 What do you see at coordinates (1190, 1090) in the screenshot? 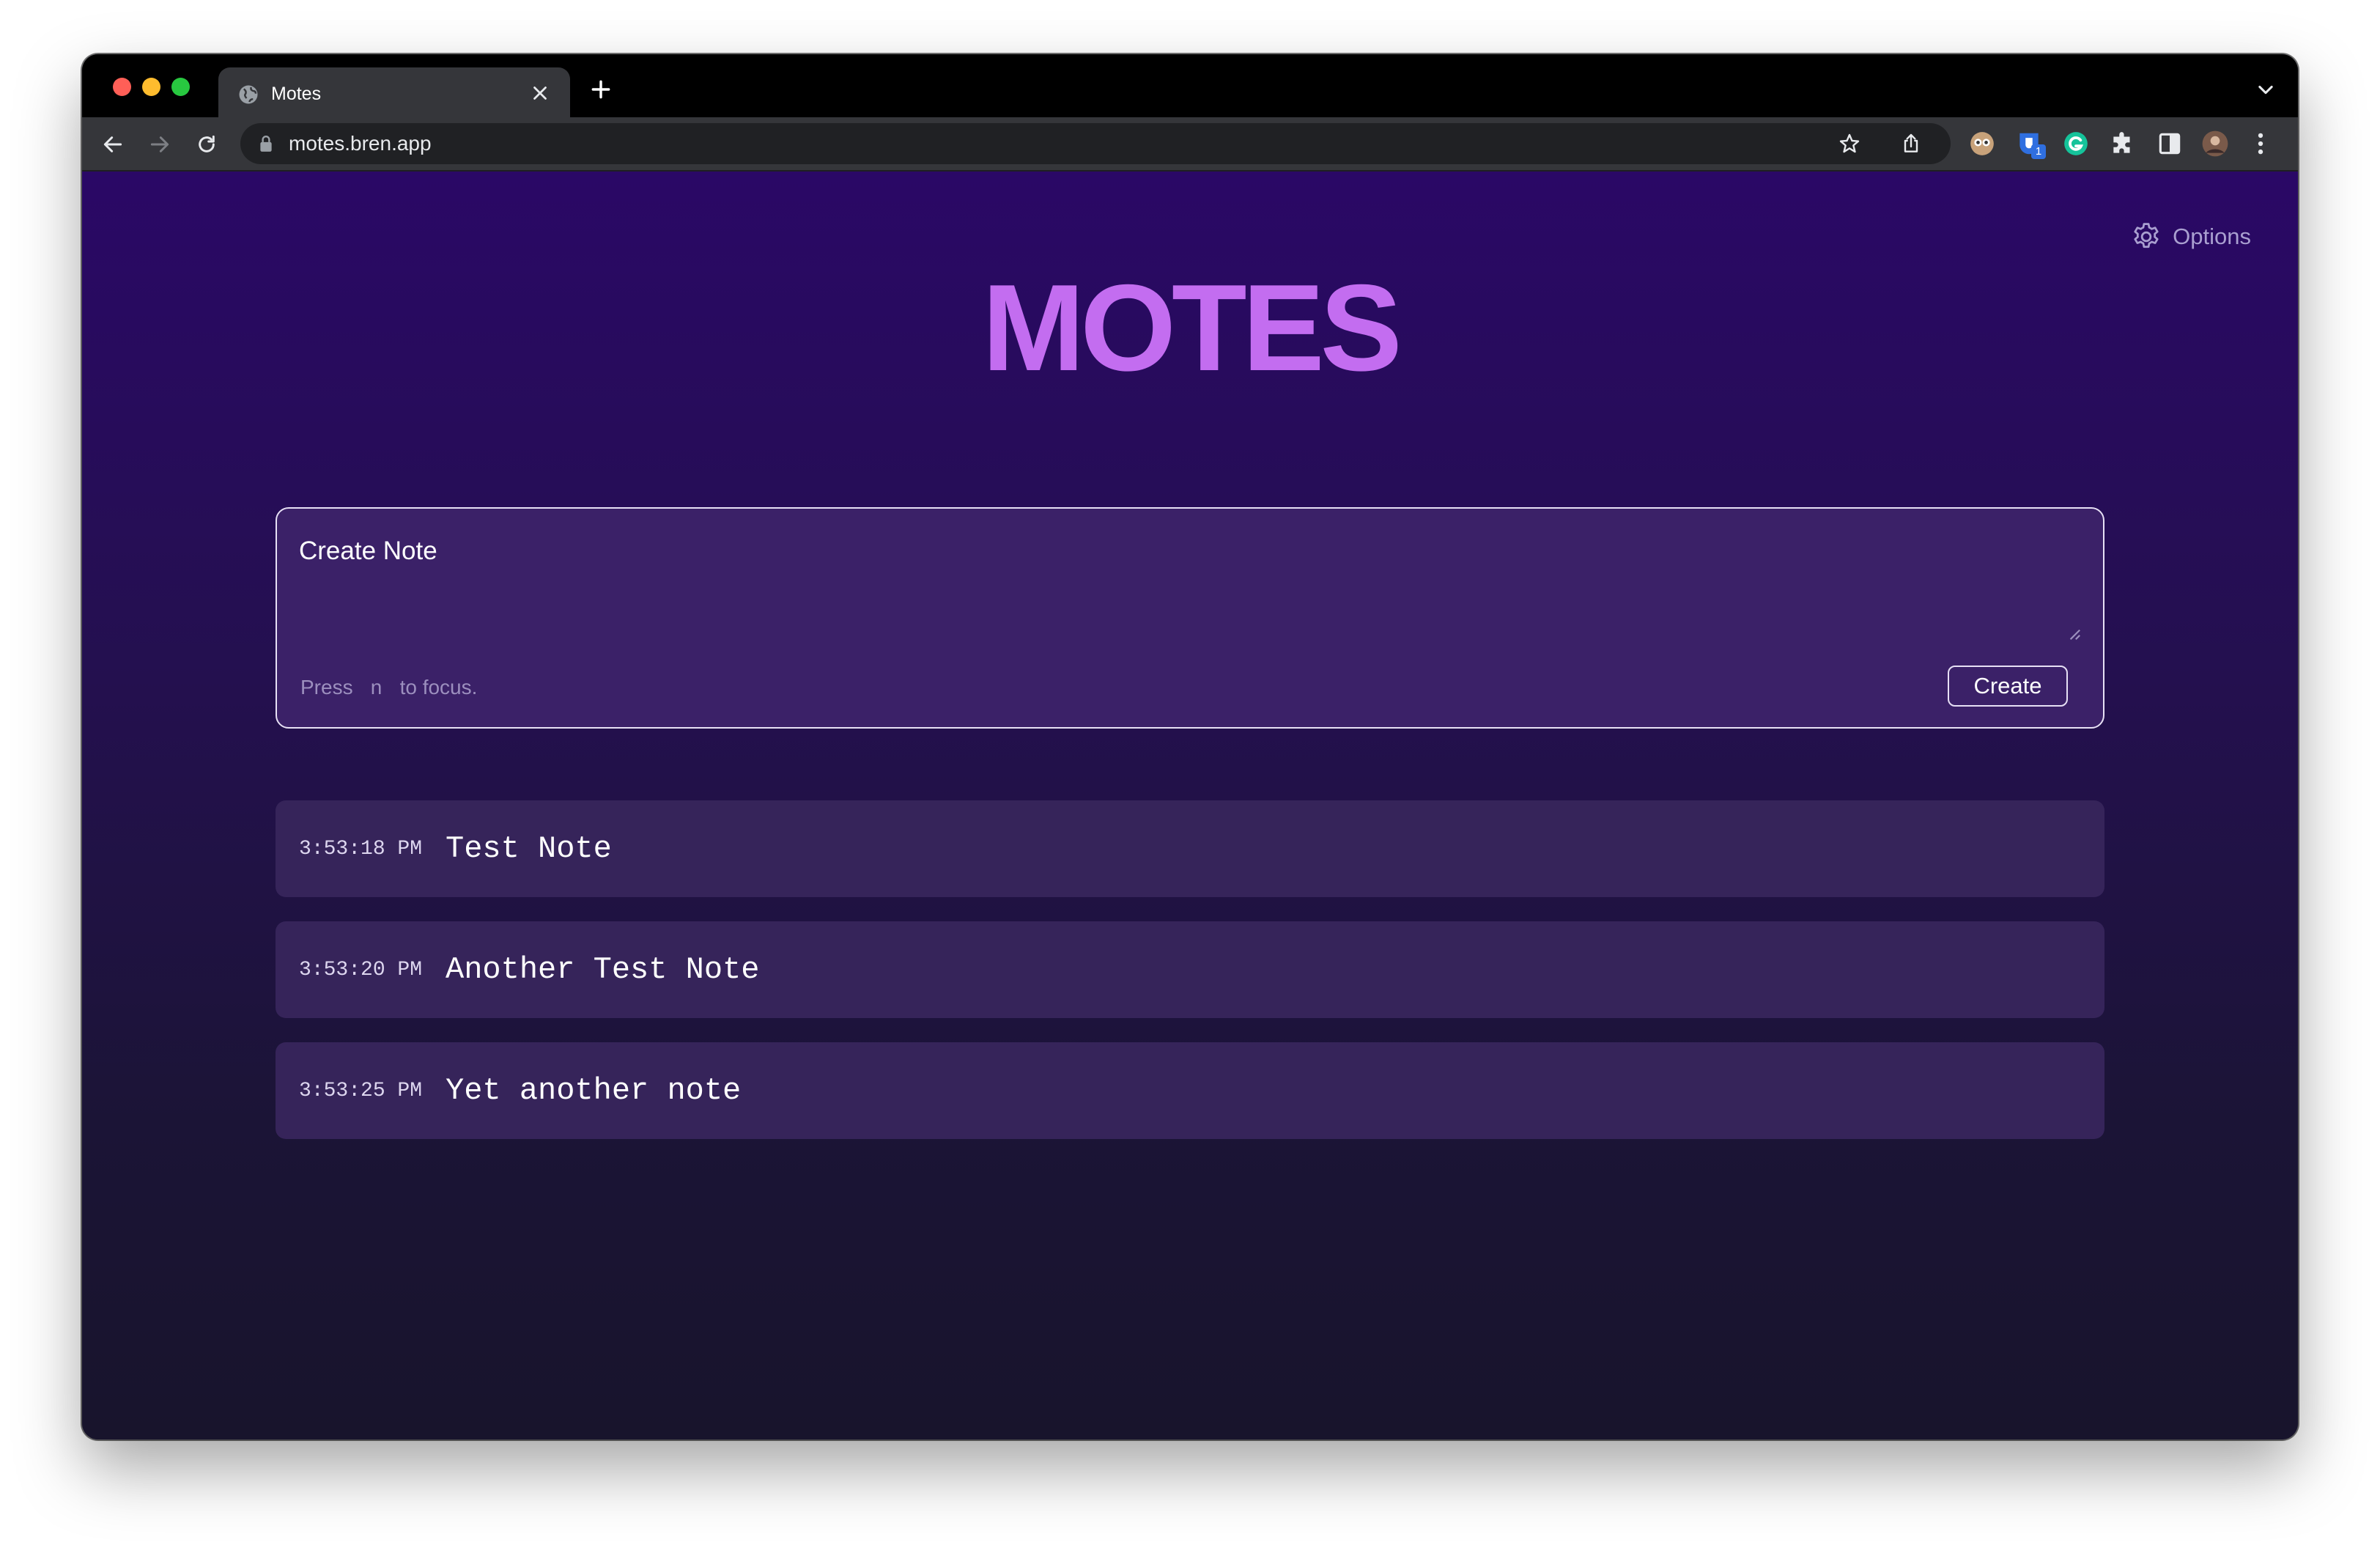
I see `list-item: 3:53:25 PM Yet another note` at bounding box center [1190, 1090].